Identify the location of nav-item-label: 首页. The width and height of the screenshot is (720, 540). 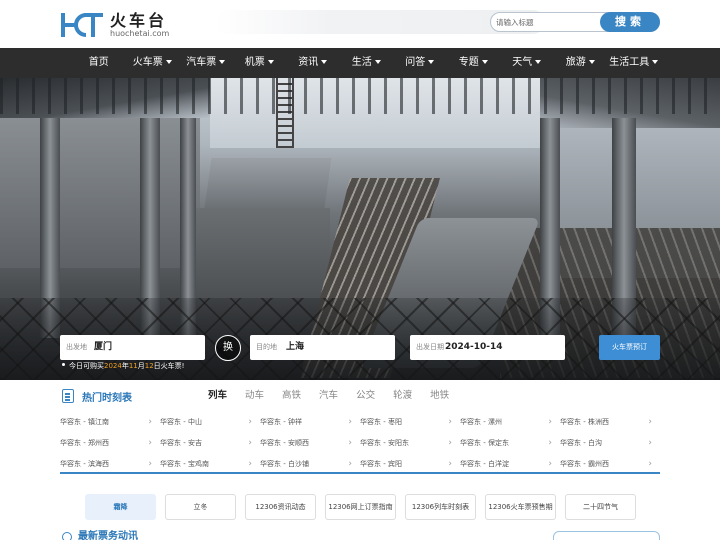
(98, 62).